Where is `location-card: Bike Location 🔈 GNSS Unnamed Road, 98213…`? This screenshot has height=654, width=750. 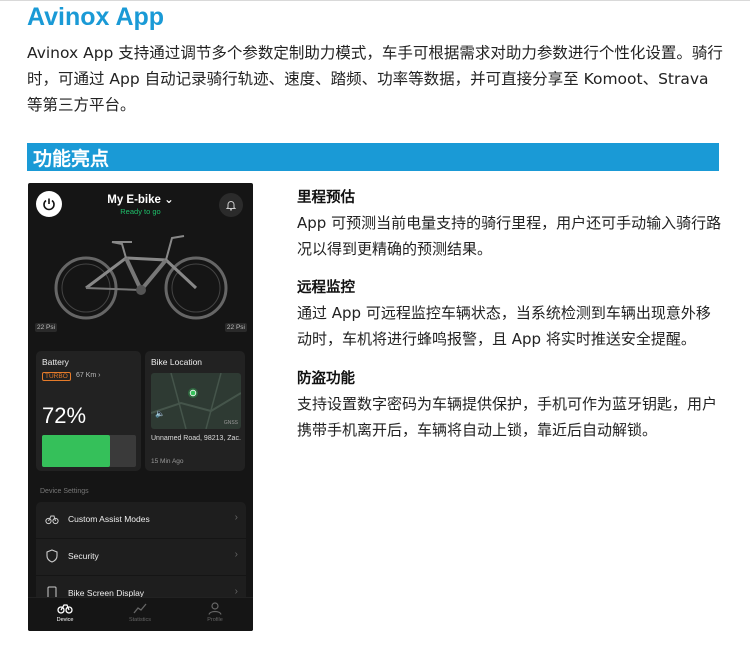
location-card: Bike Location 🔈 GNSS Unnamed Road, 98213… is located at coordinates (195, 411).